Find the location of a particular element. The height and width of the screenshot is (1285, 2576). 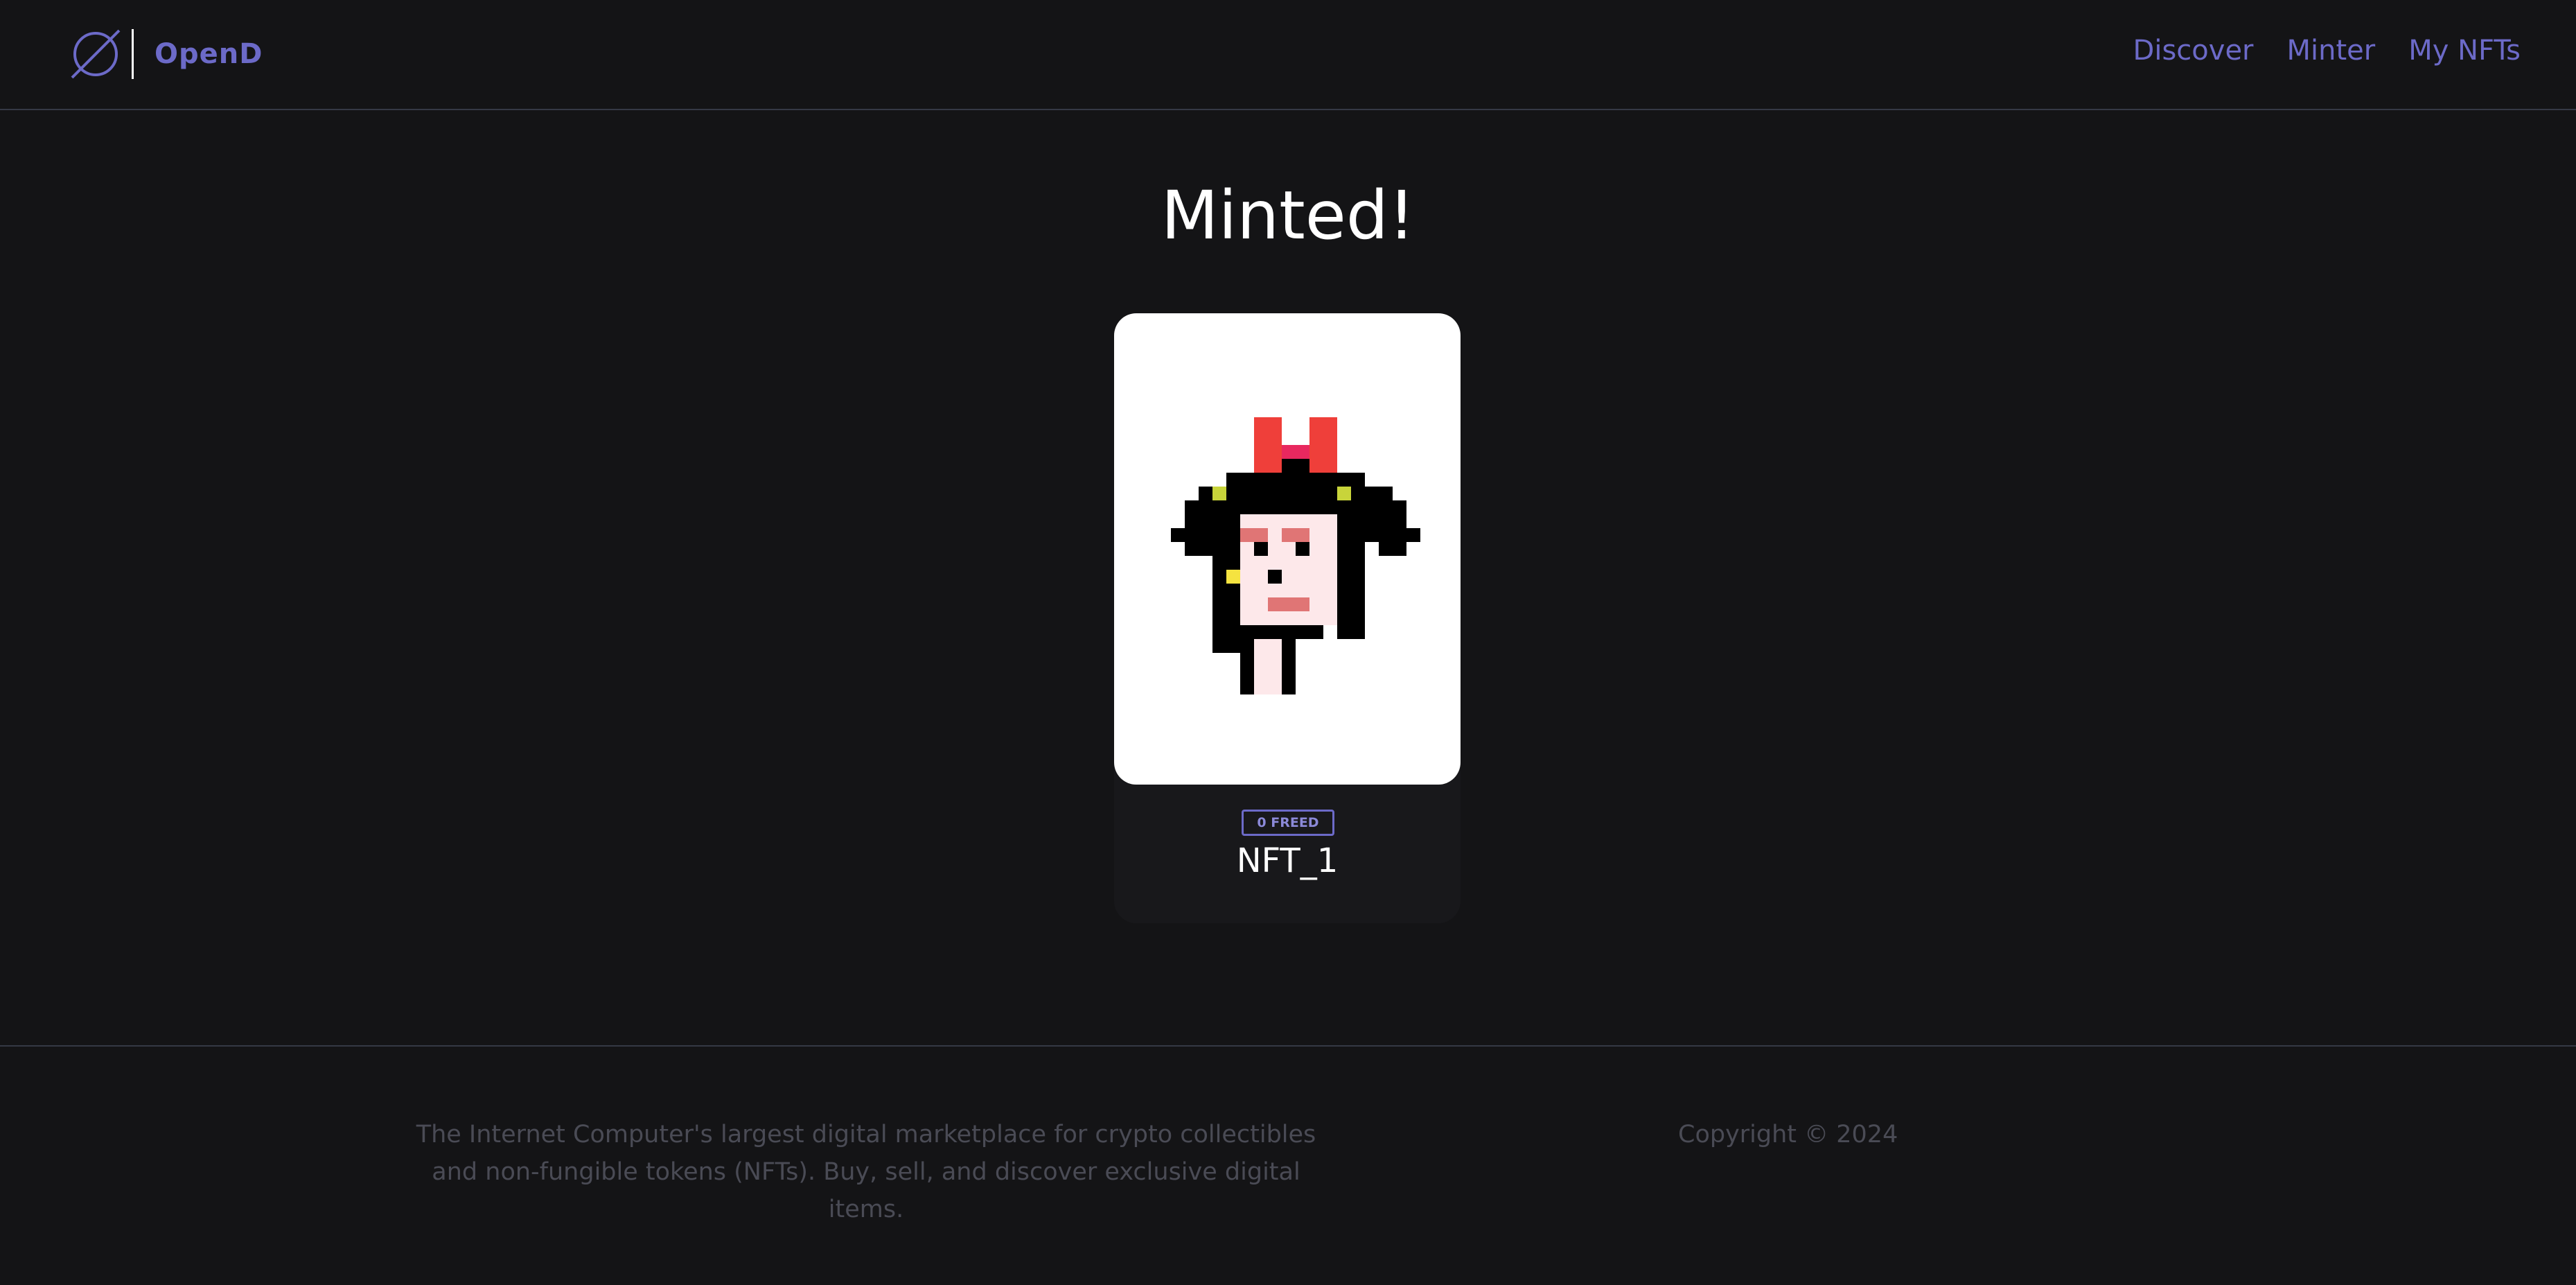

brand-logo: OpenD is located at coordinates (165, 54).